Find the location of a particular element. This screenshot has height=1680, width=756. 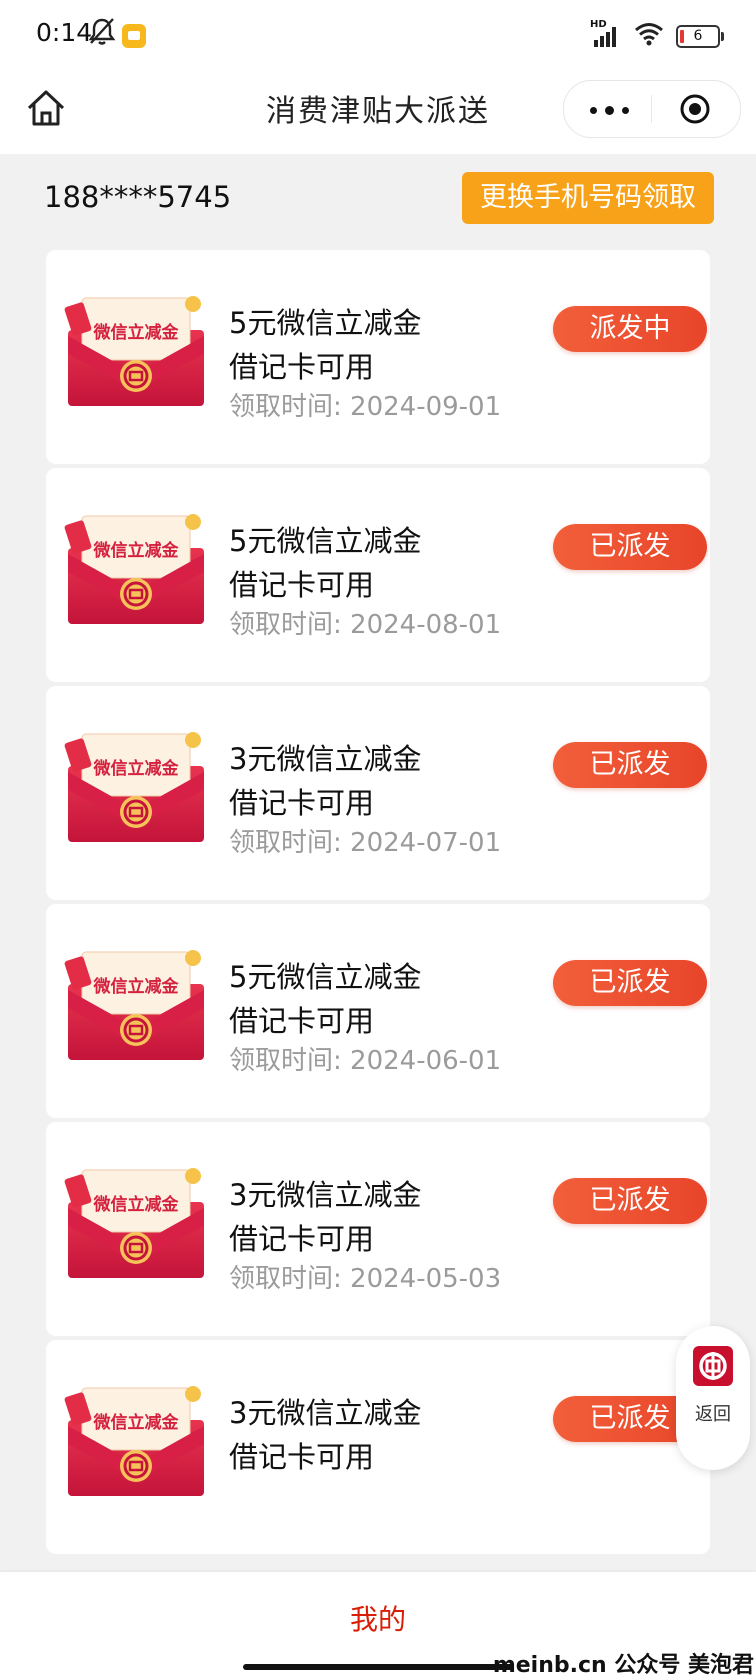

coupon-card: 微信立减金 5元微信立减金 借记卡可用 领取时间: 2024-09-01 派发中 is located at coordinates (378, 357).